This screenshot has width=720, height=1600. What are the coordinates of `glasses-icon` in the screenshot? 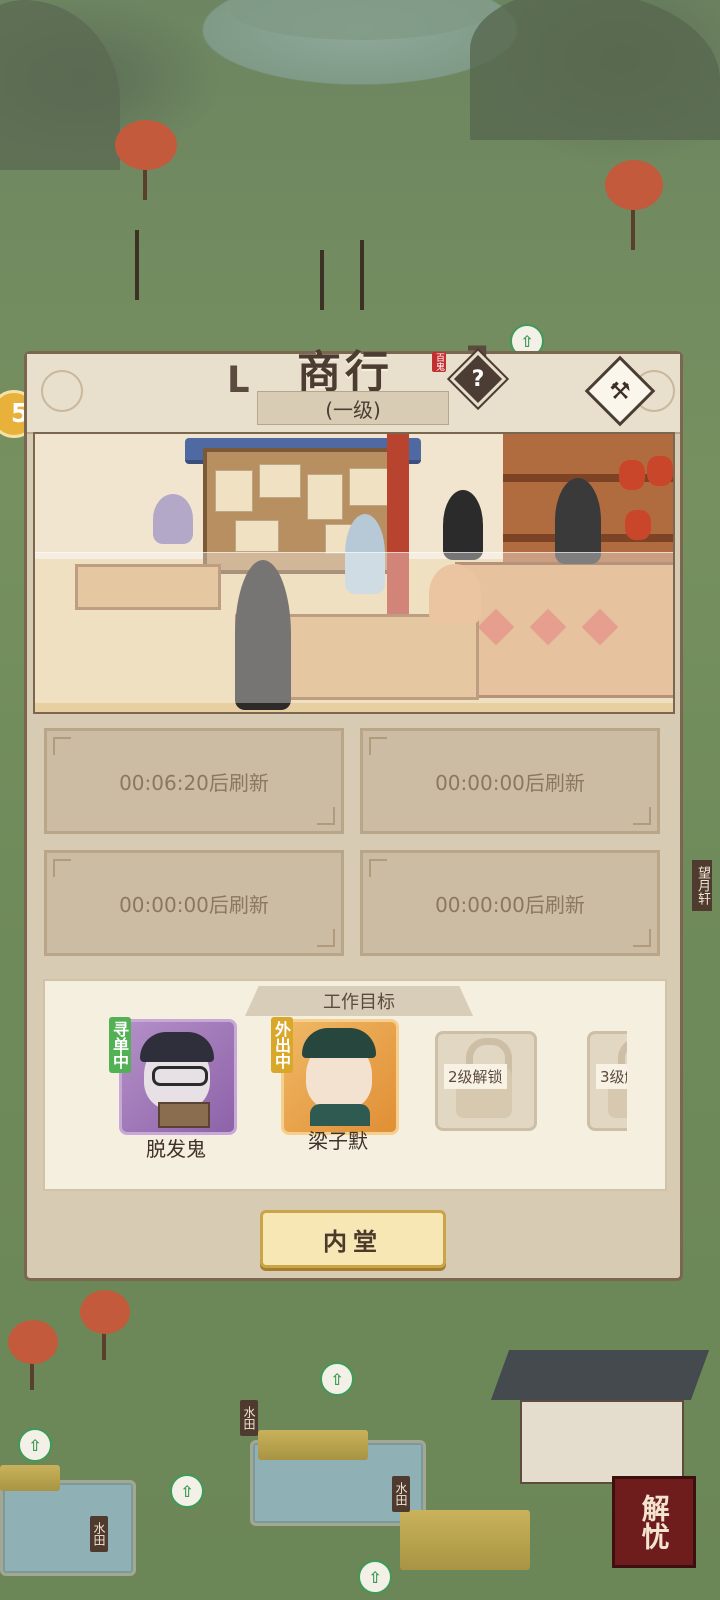 It's located at (180, 1076).